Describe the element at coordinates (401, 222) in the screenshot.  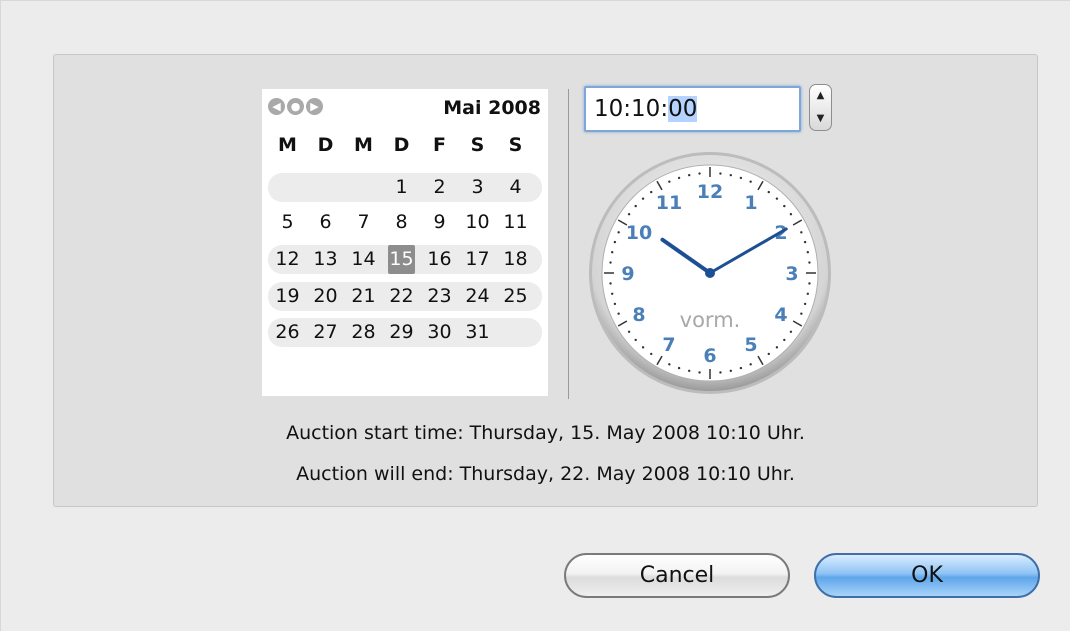
I see `calendar-day: 8` at that location.